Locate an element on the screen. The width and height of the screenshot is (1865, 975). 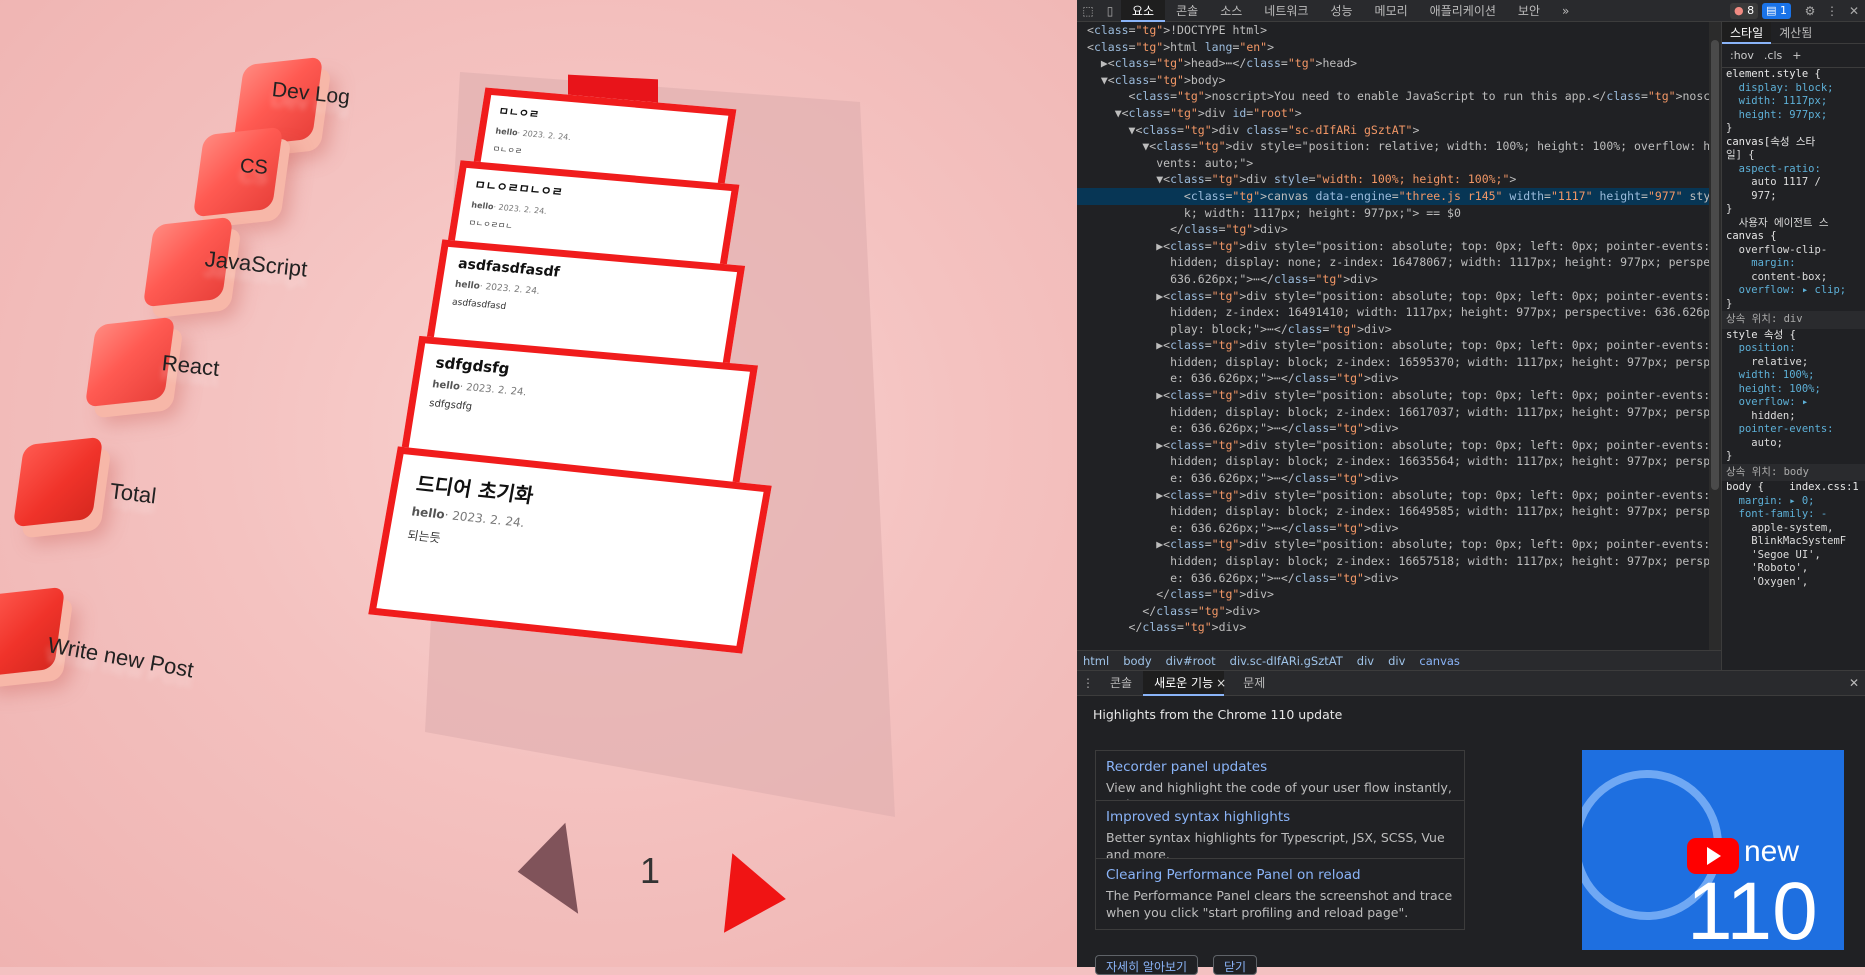
style-rule-line: overflow: ▸ is located at coordinates (1767, 402).